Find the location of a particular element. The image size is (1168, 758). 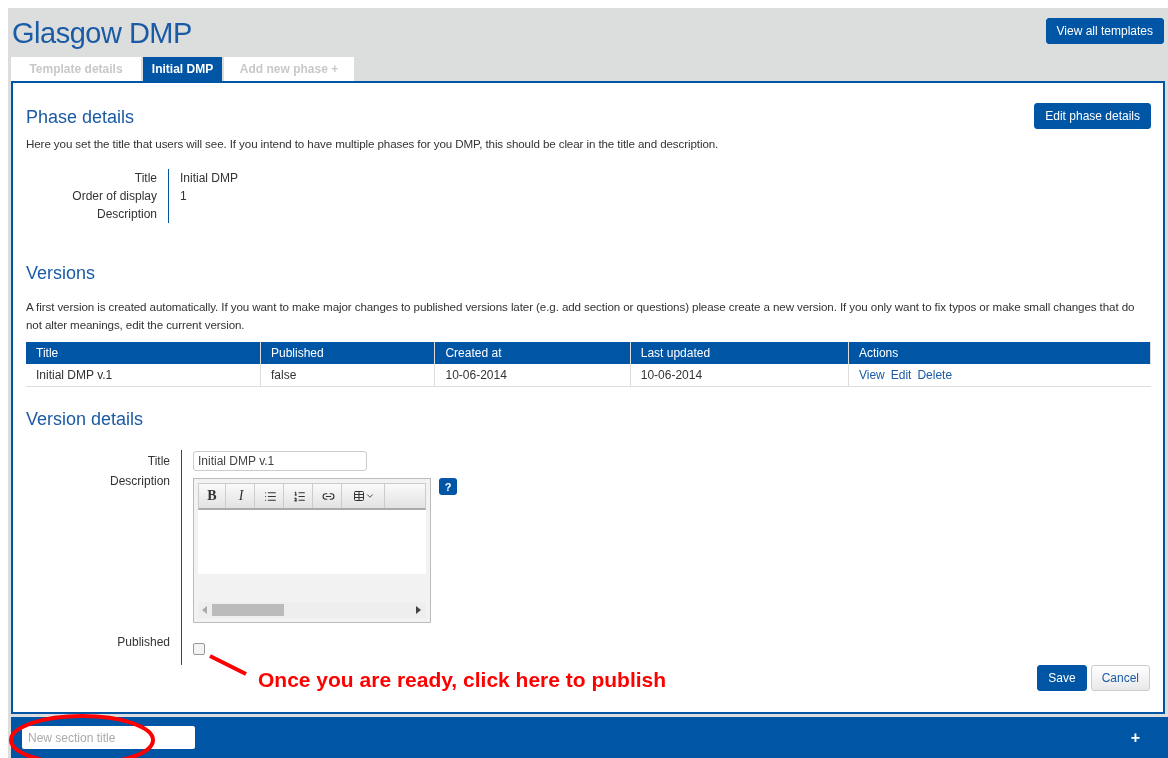

add-section-button: + is located at coordinates (1135, 737).